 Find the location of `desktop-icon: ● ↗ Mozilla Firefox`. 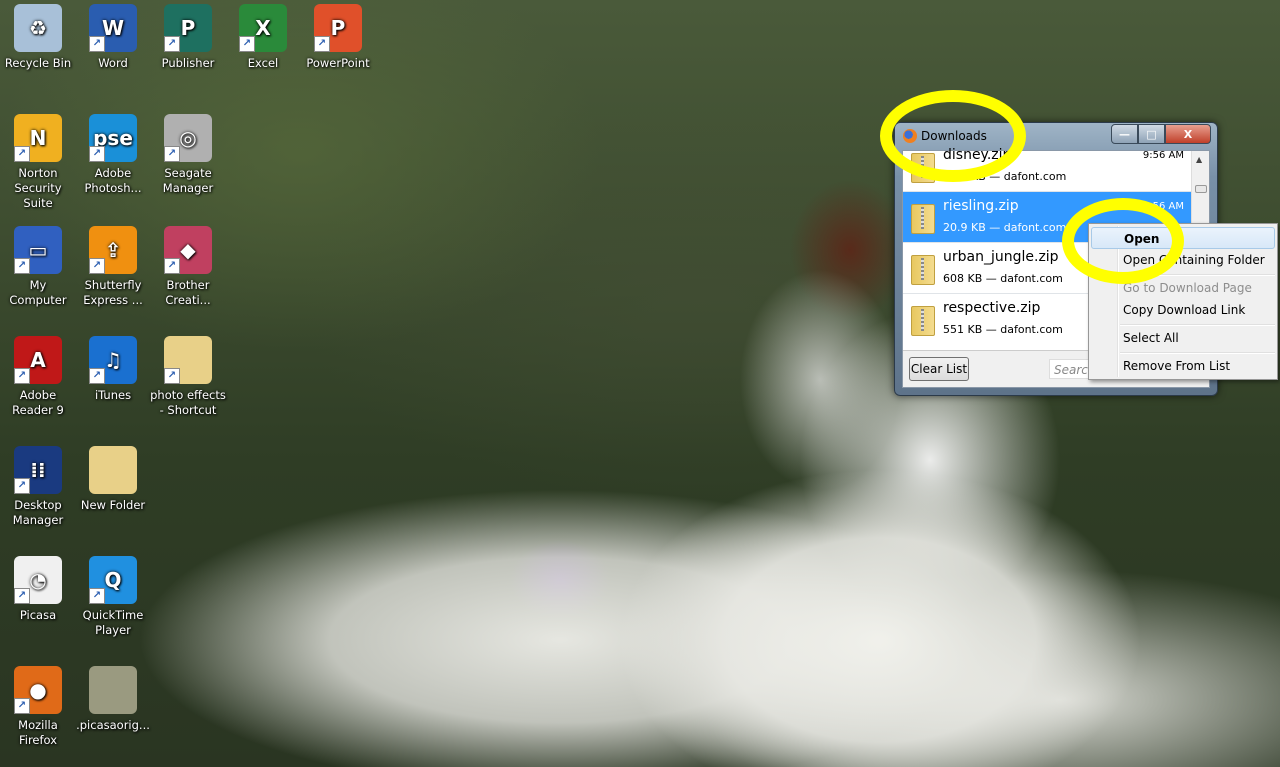

desktop-icon: ● ↗ Mozilla Firefox is located at coordinates (38, 707).